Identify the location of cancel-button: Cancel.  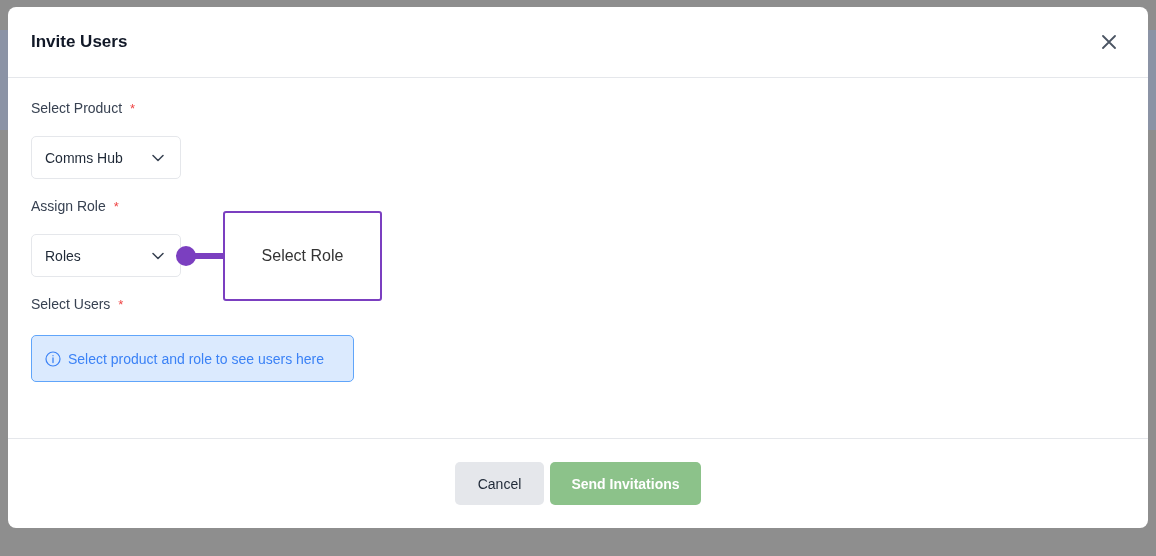
(499, 483).